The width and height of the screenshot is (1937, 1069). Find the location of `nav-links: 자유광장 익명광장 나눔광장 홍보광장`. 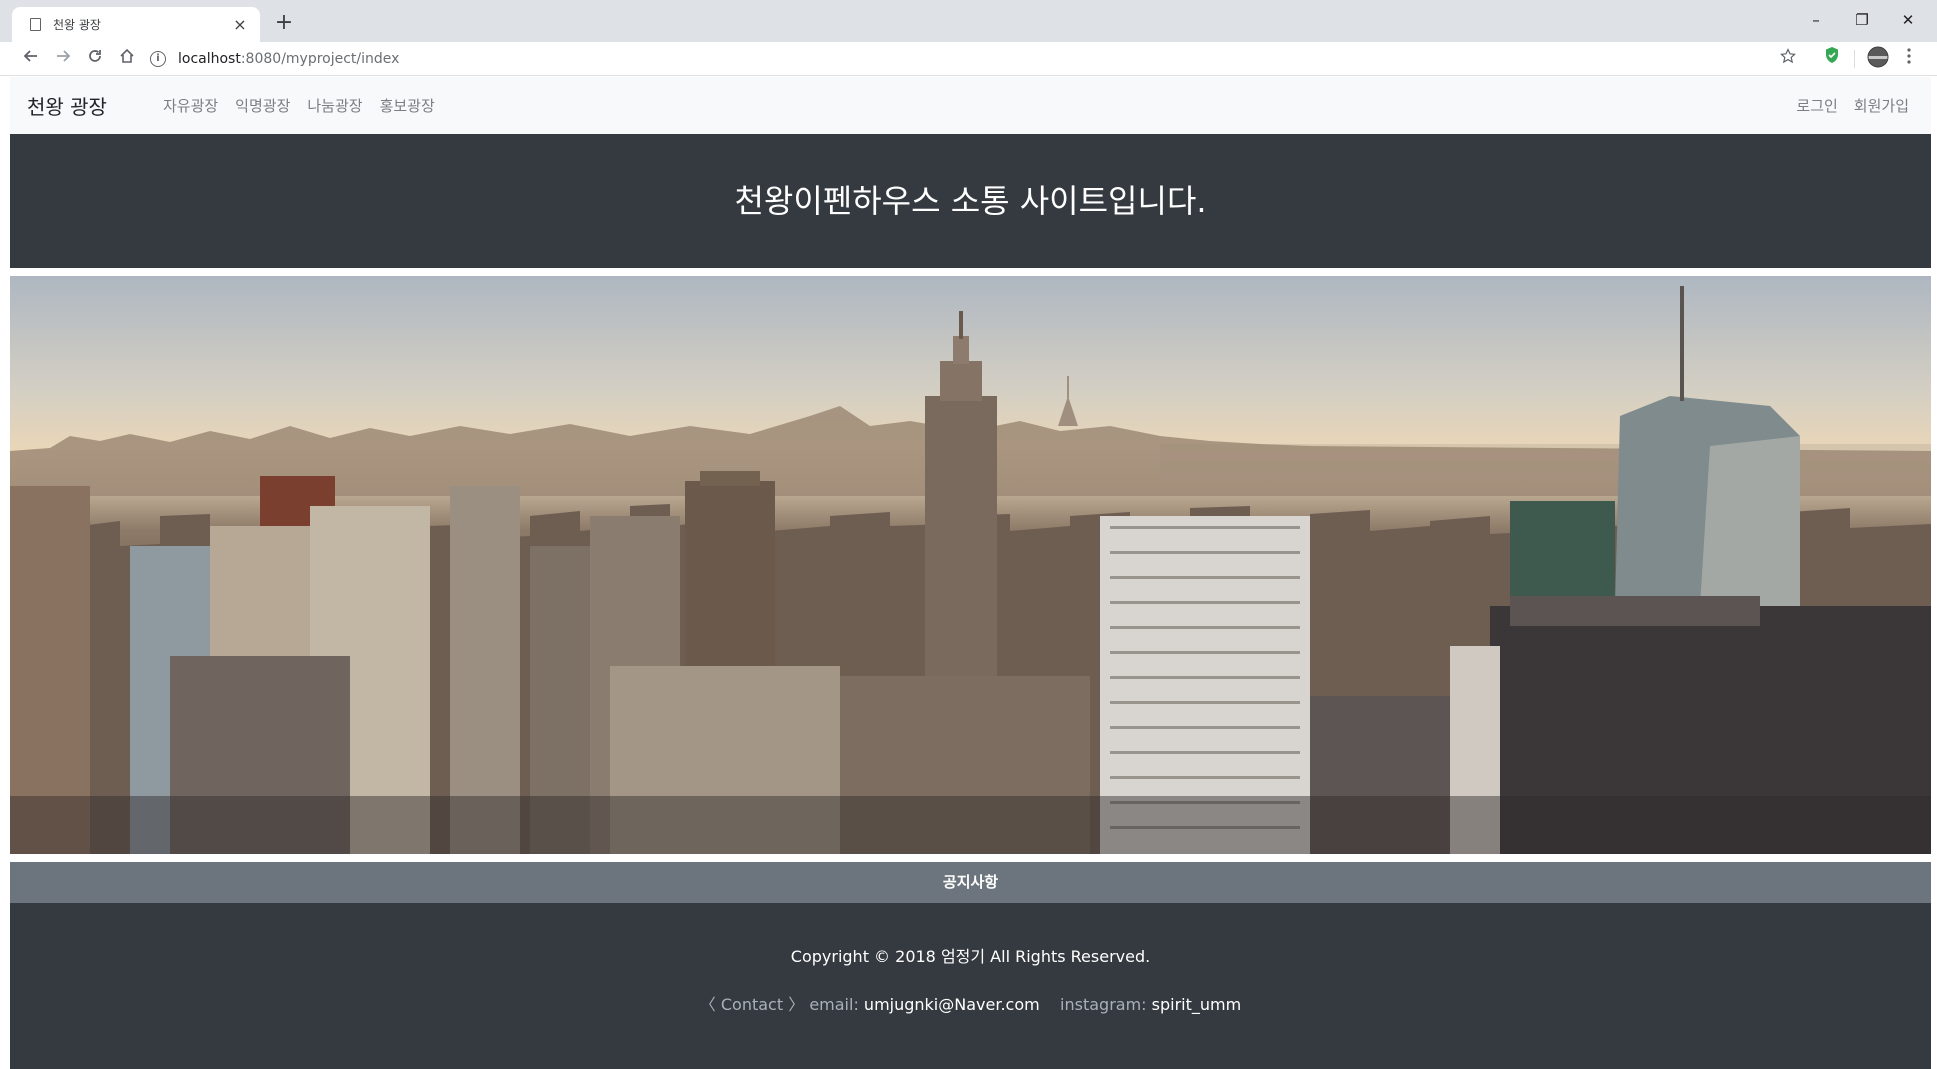

nav-links: 자유광장 익명광장 나눔광장 홍보광장 is located at coordinates (307, 105).